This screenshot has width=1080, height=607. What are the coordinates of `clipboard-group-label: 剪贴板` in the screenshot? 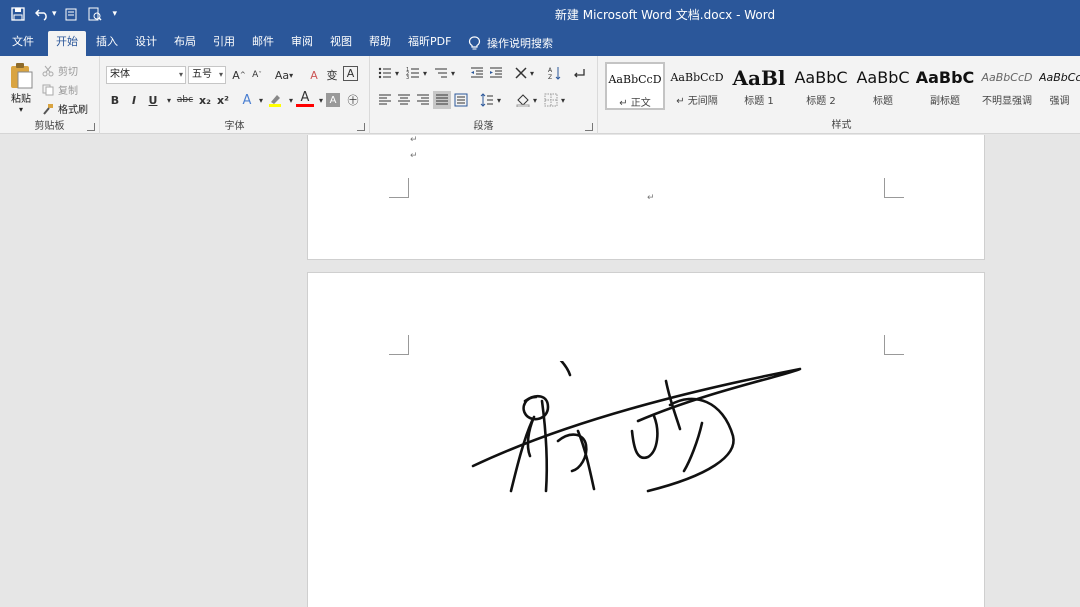 It's located at (49, 126).